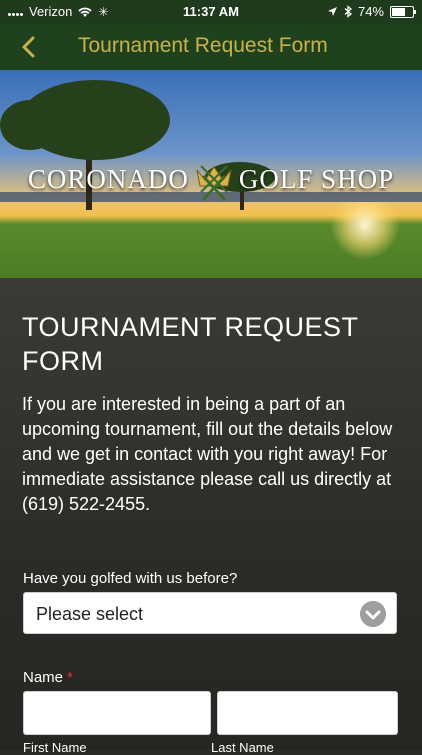  I want to click on golfed-question-label: Have you golfed with us before?, so click(130, 578).